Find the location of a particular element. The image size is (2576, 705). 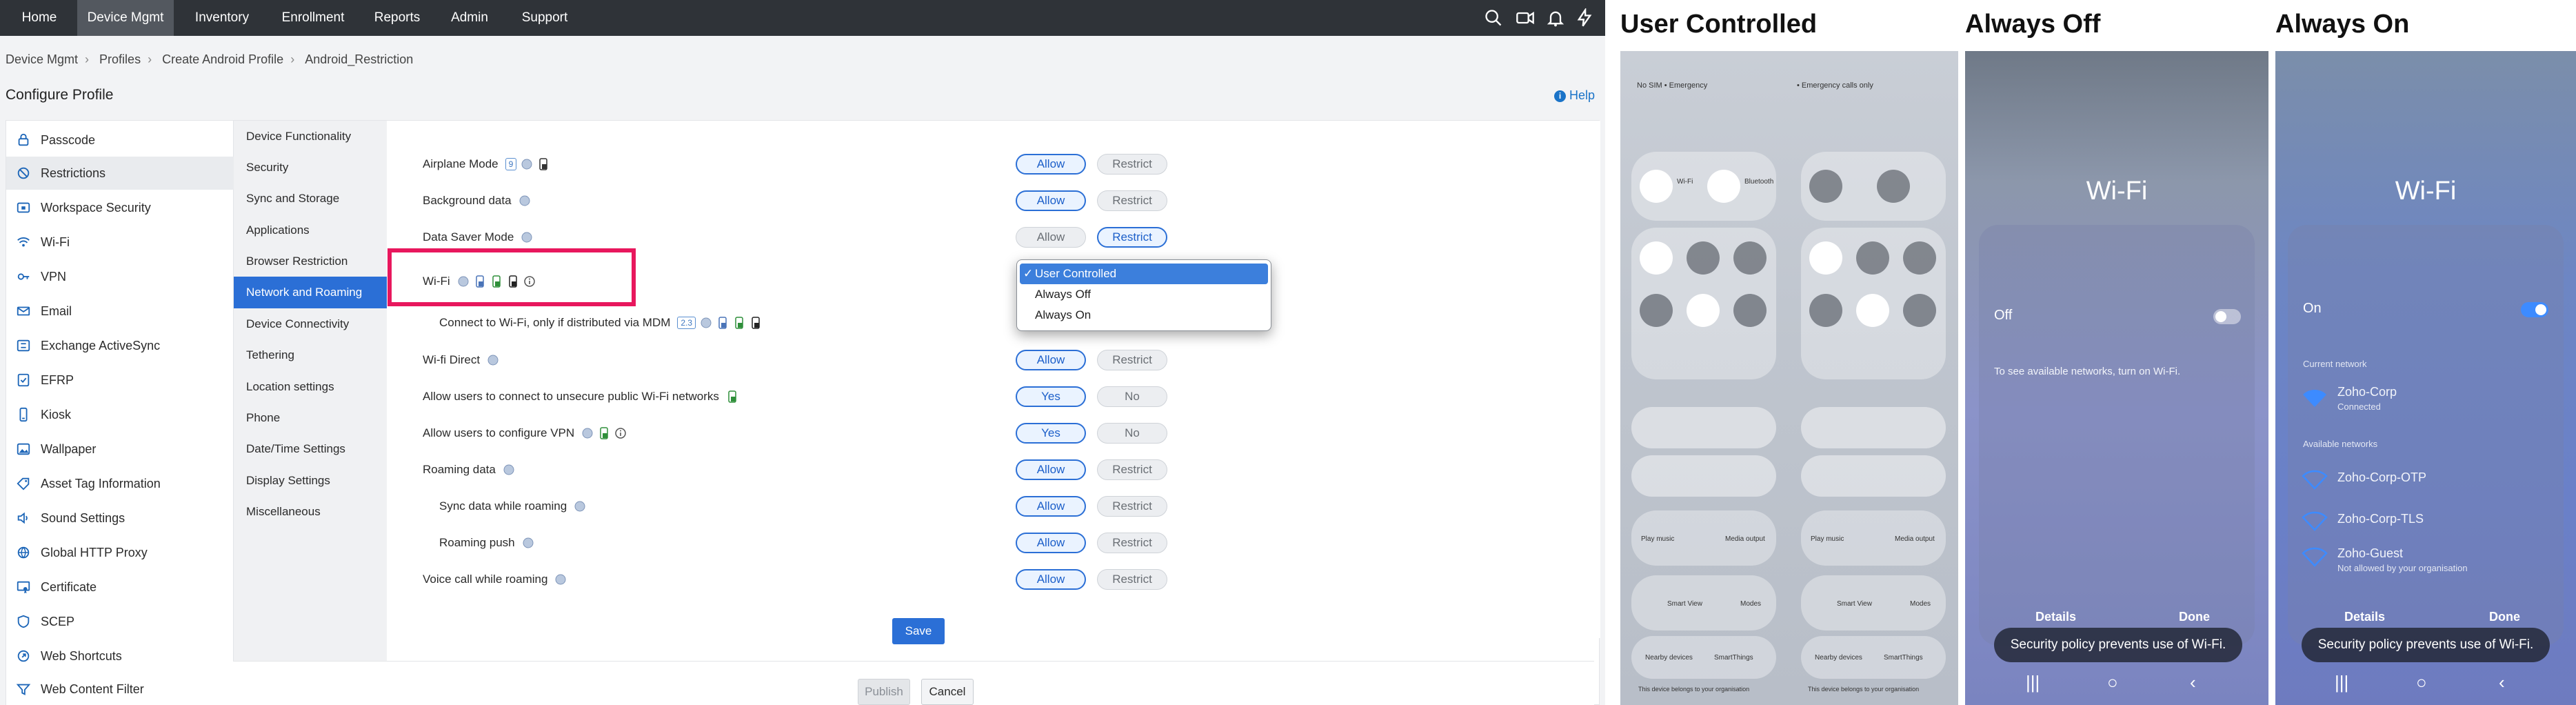

sidebar-item-kiosk: Kiosk is located at coordinates (120, 415).